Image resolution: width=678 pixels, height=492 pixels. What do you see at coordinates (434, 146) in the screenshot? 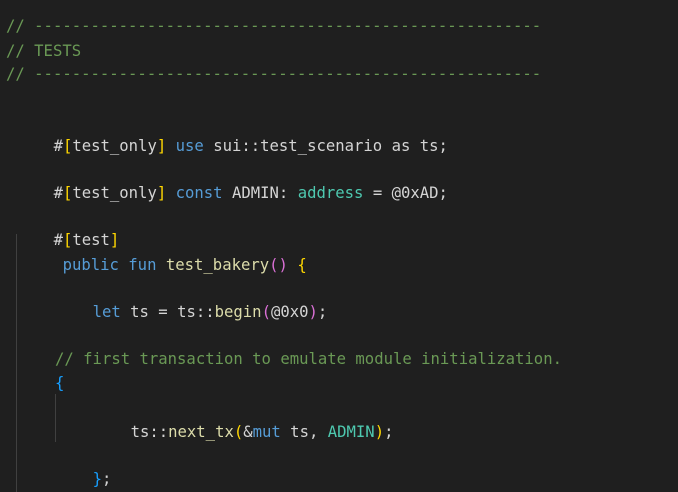
I see `alias-name: ts;` at bounding box center [434, 146].